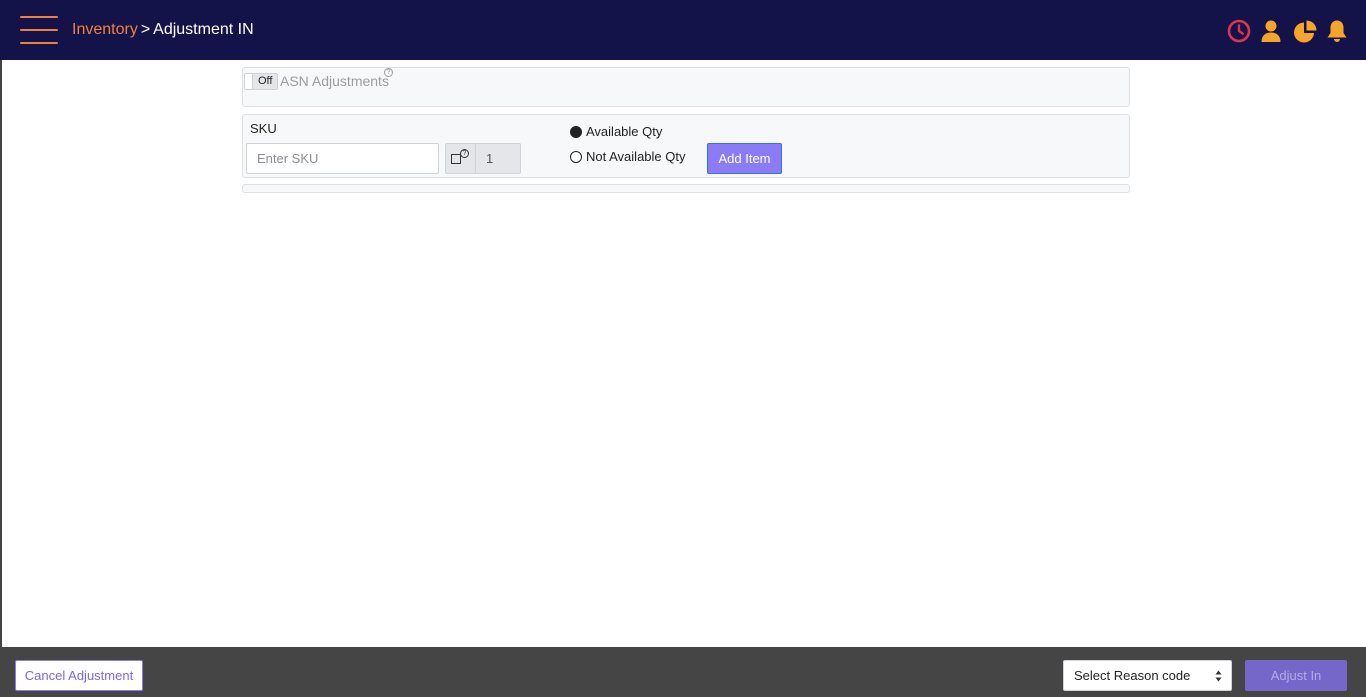 Image resolution: width=1366 pixels, height=697 pixels. Describe the element at coordinates (686, 188) in the screenshot. I see `items-list-panel` at that location.